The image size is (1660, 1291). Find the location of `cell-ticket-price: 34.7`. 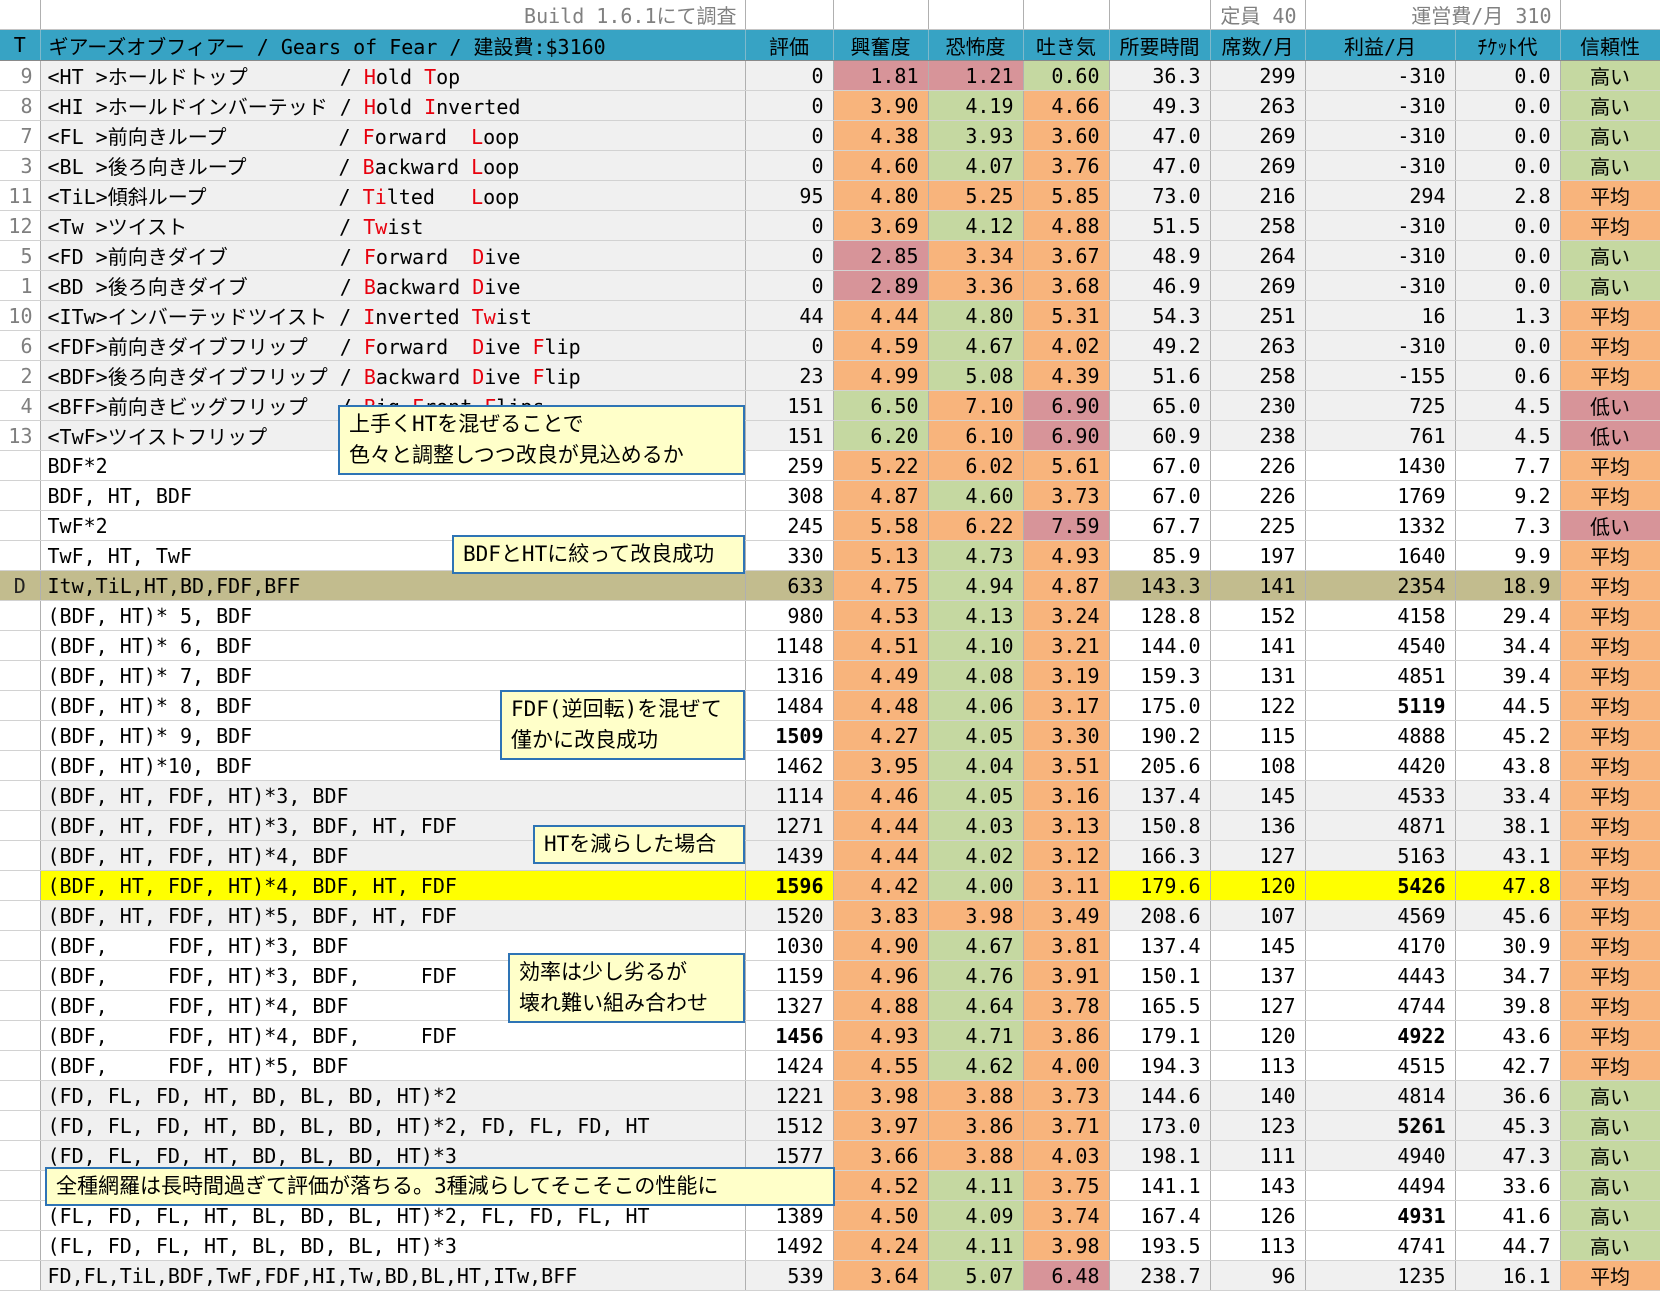

cell-ticket-price: 34.7 is located at coordinates (1508, 975).